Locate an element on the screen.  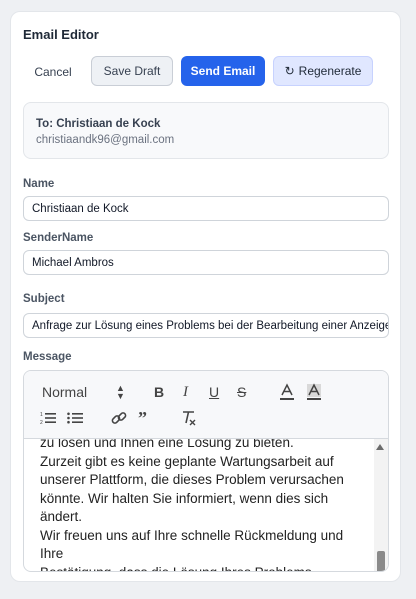
editor-toolbar: Normal ▲ ▼ B I U S 12 ” is located at coordinates (206, 405).